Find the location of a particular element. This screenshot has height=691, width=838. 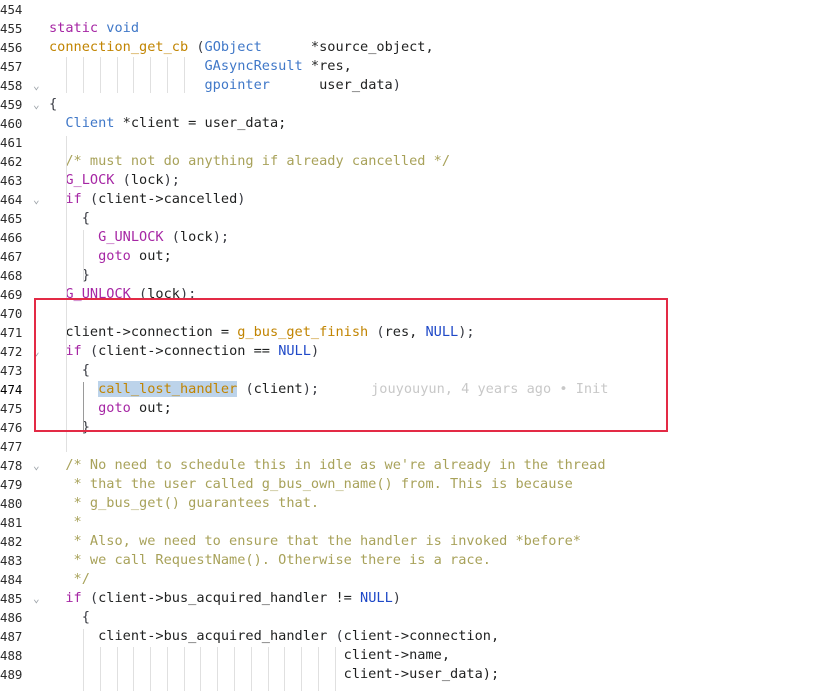

code-token: connection_get_cb is located at coordinates (119, 47).